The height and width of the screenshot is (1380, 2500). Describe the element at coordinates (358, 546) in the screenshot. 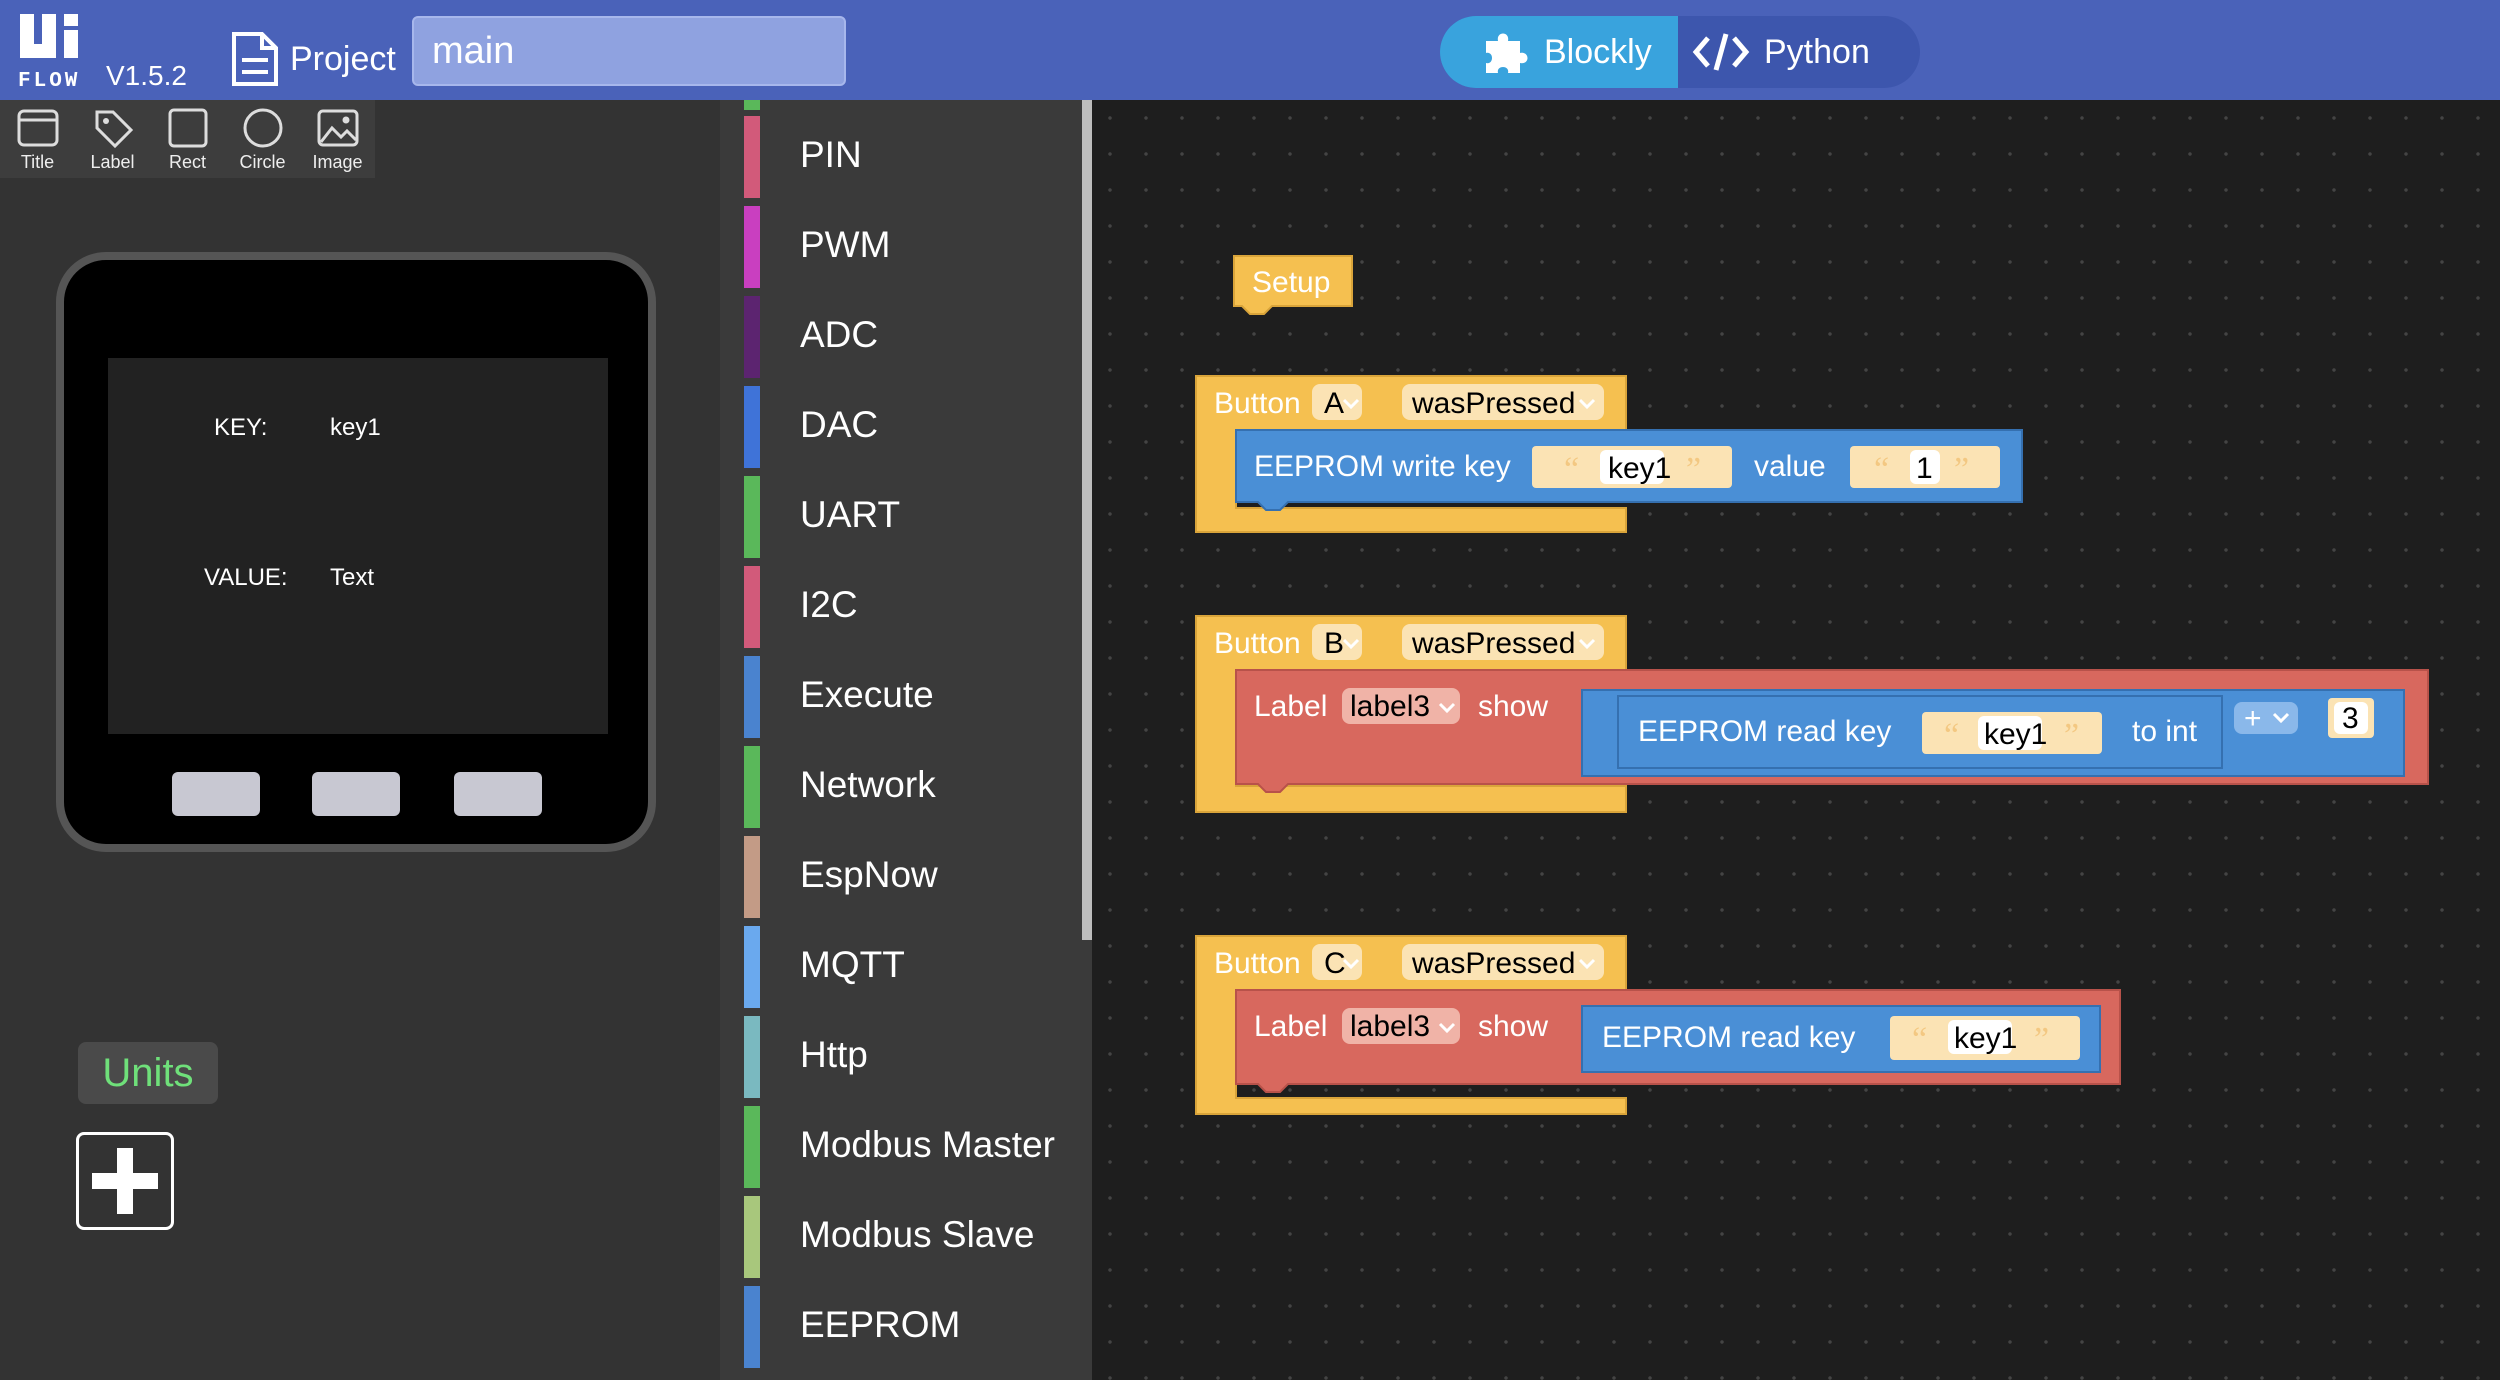

I see `device-screen: KEY: key1 VALUE: Text` at that location.